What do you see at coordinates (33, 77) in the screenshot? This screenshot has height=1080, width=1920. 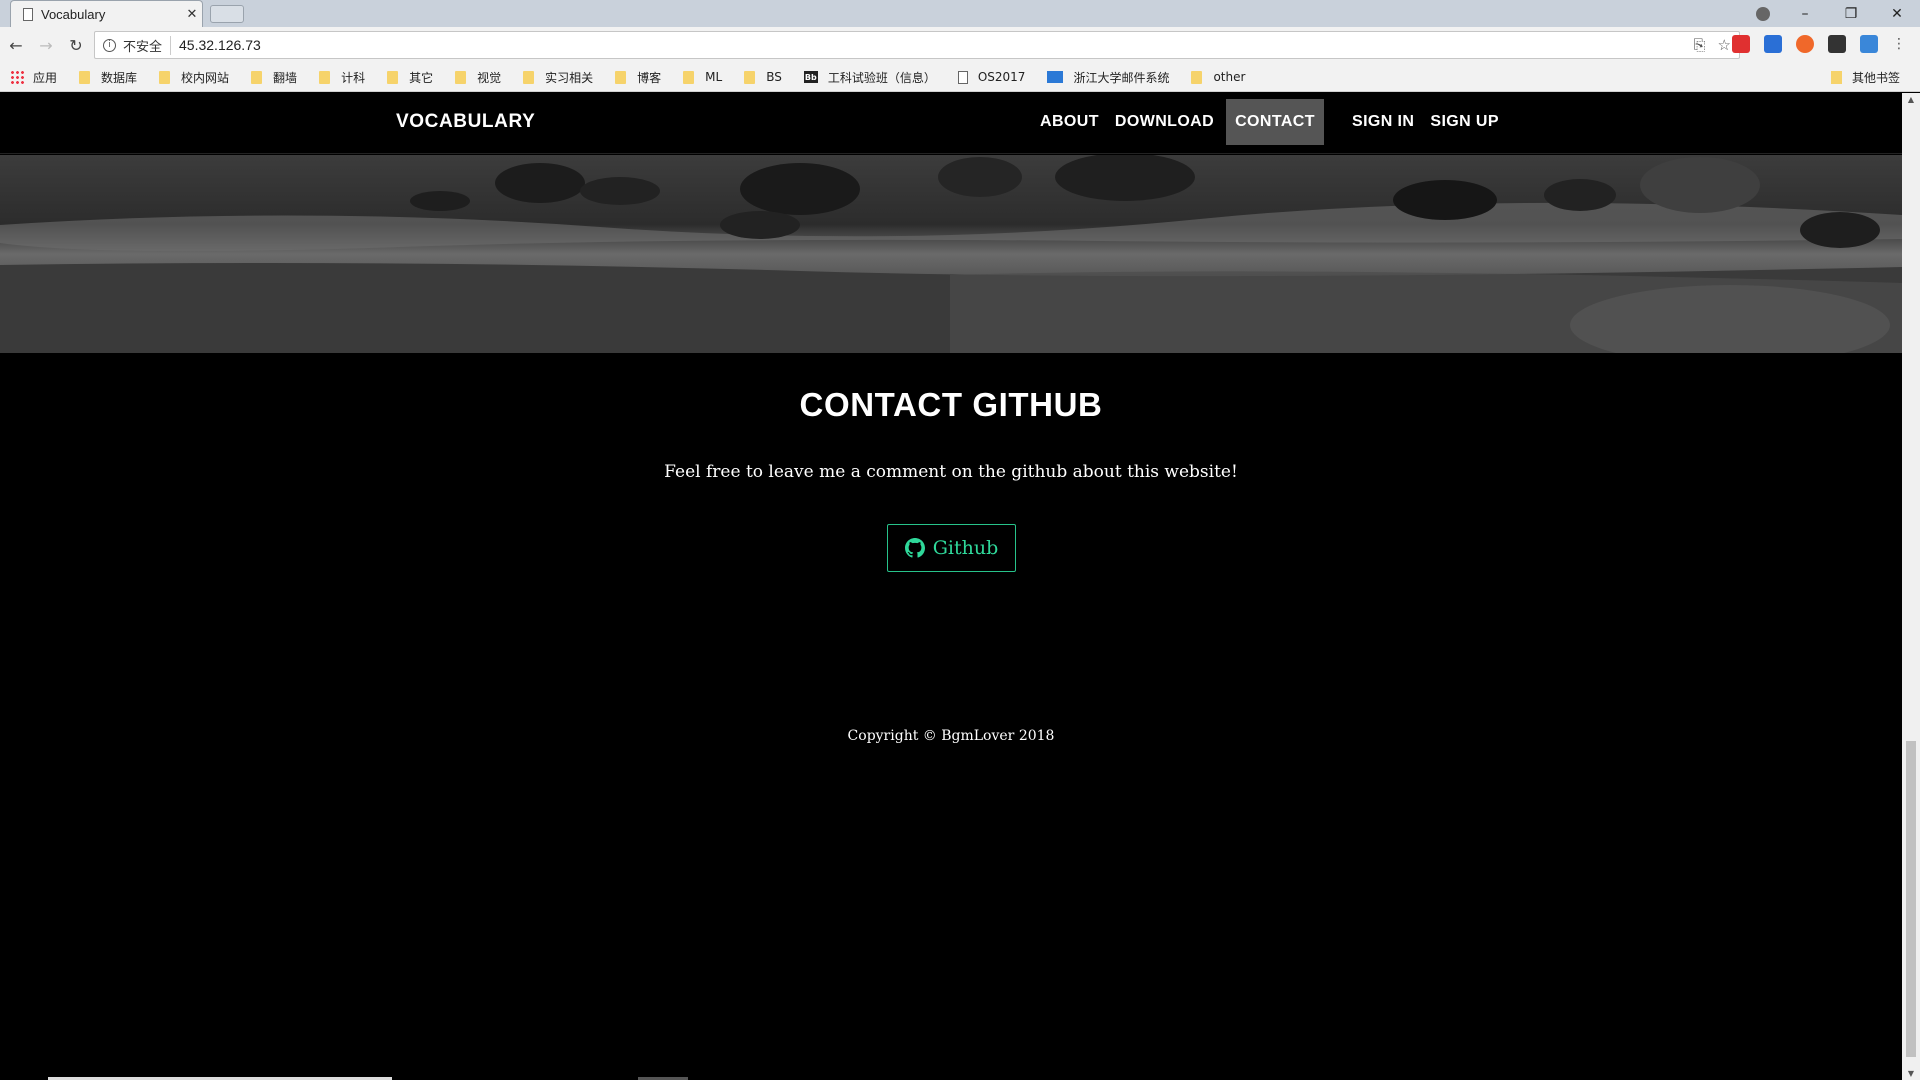 I see `bookmark-apps: 应用` at bounding box center [33, 77].